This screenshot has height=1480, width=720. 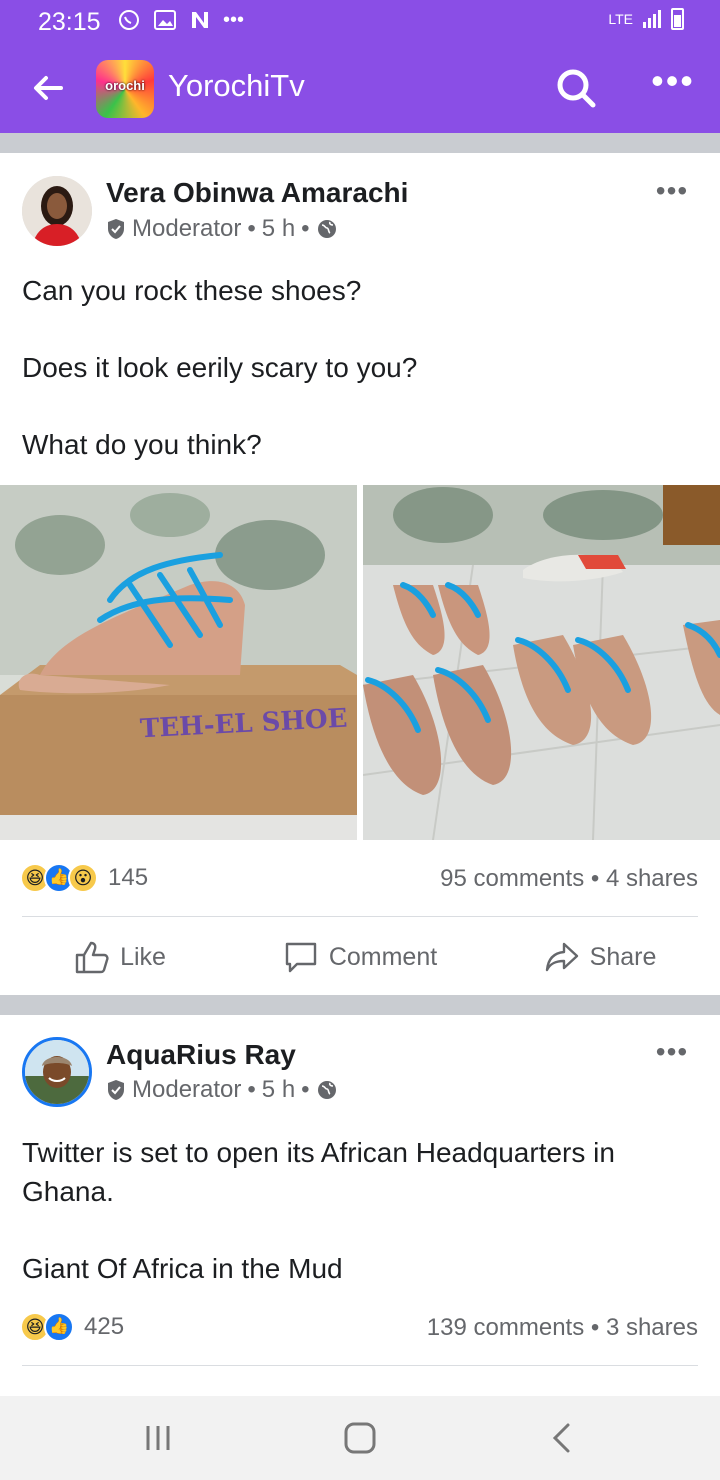 I want to click on recent-apps-icon, so click(x=158, y=1438).